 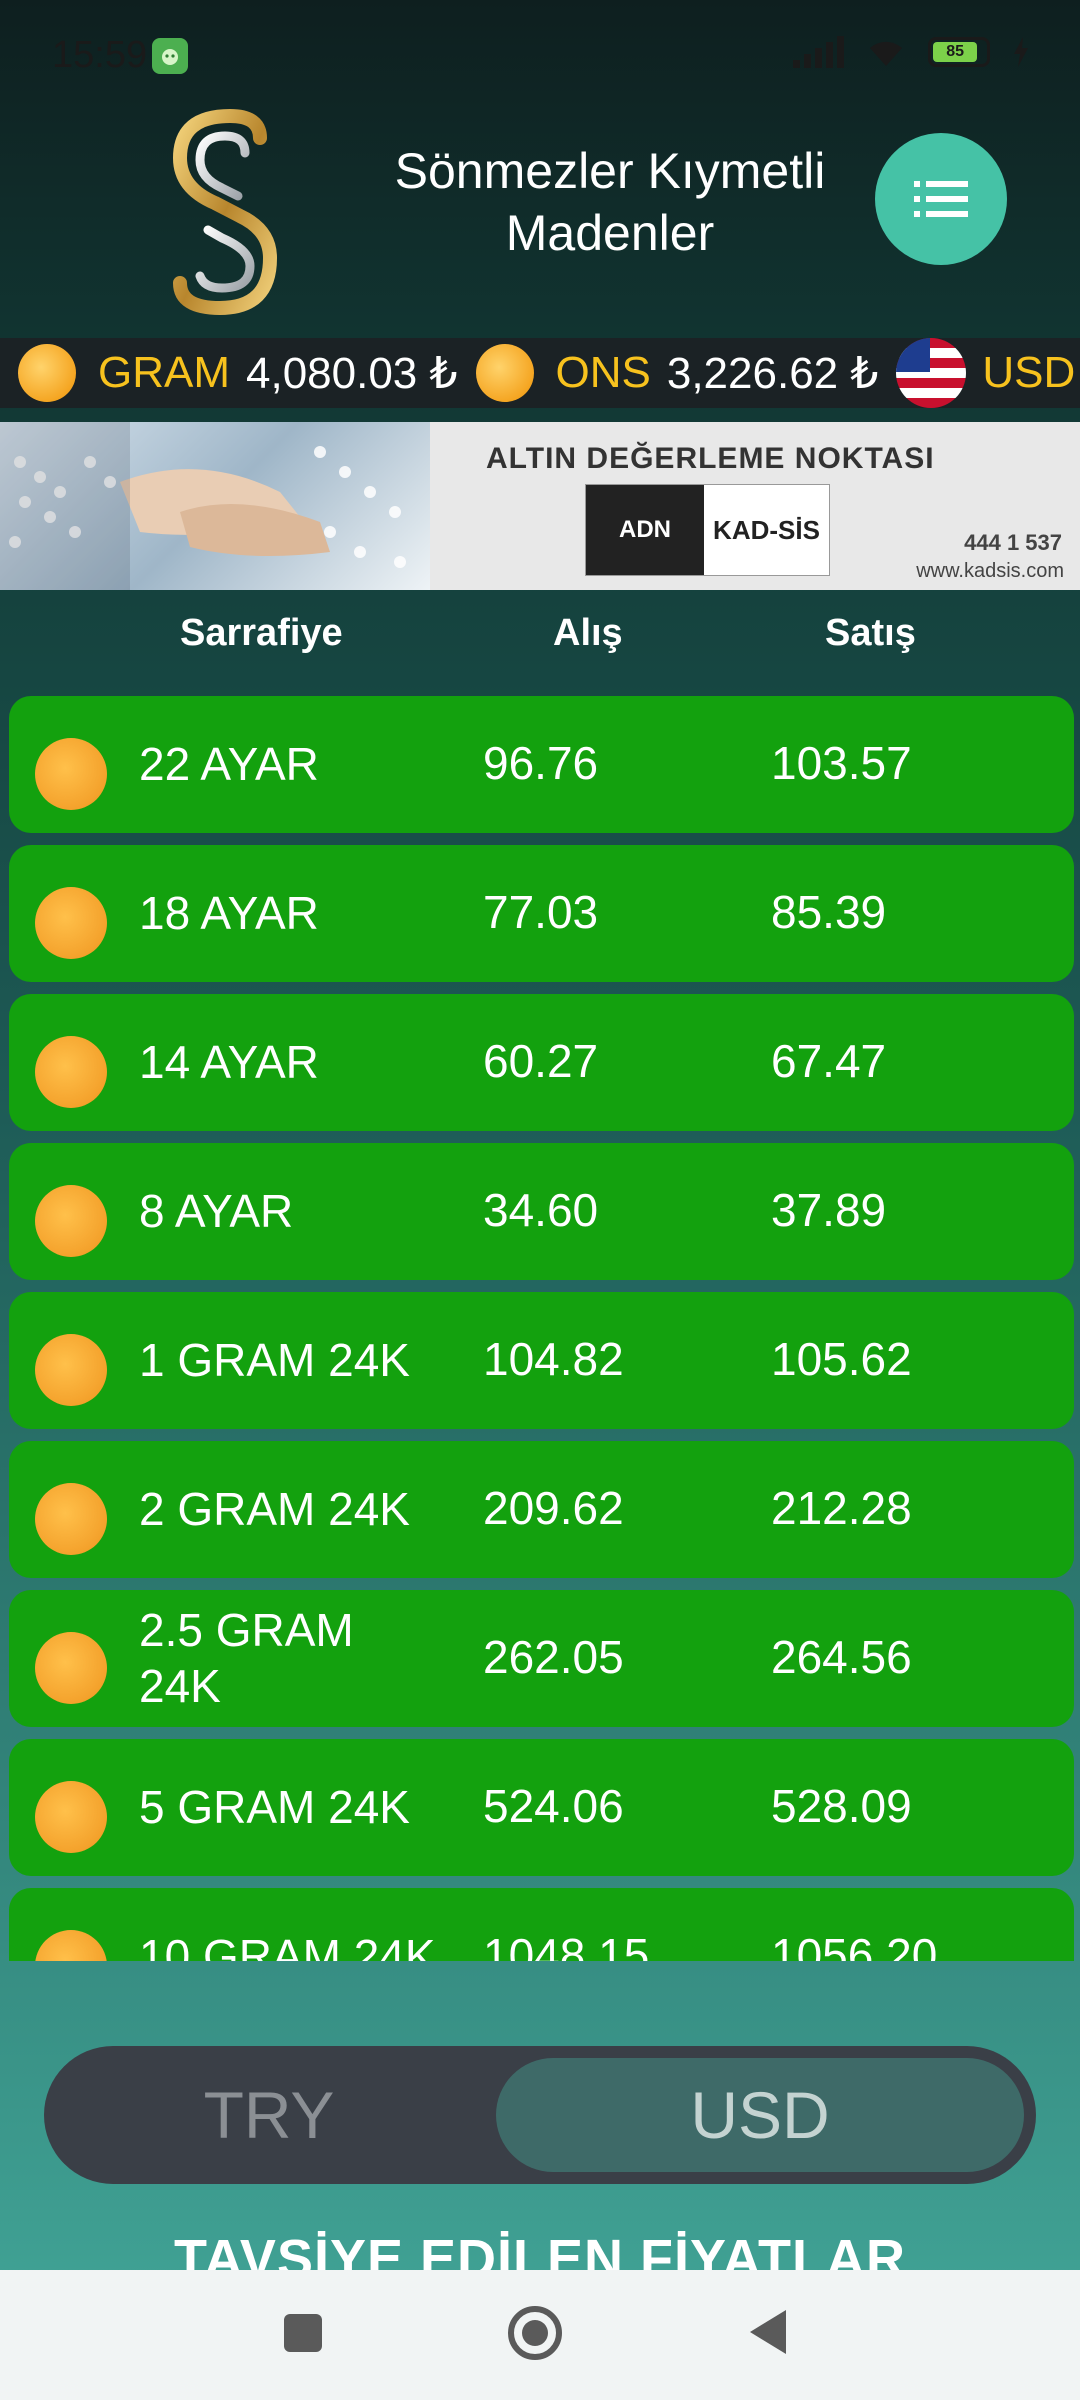 What do you see at coordinates (566, 1945) in the screenshot?
I see `item-buy-price: 1048.15` at bounding box center [566, 1945].